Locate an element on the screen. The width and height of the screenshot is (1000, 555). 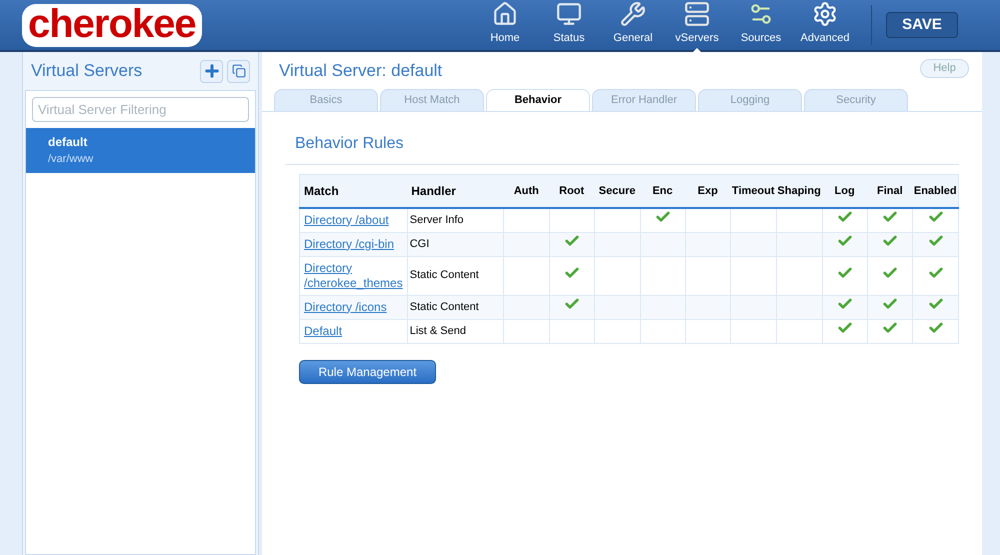
tab: Behavior is located at coordinates (538, 100).